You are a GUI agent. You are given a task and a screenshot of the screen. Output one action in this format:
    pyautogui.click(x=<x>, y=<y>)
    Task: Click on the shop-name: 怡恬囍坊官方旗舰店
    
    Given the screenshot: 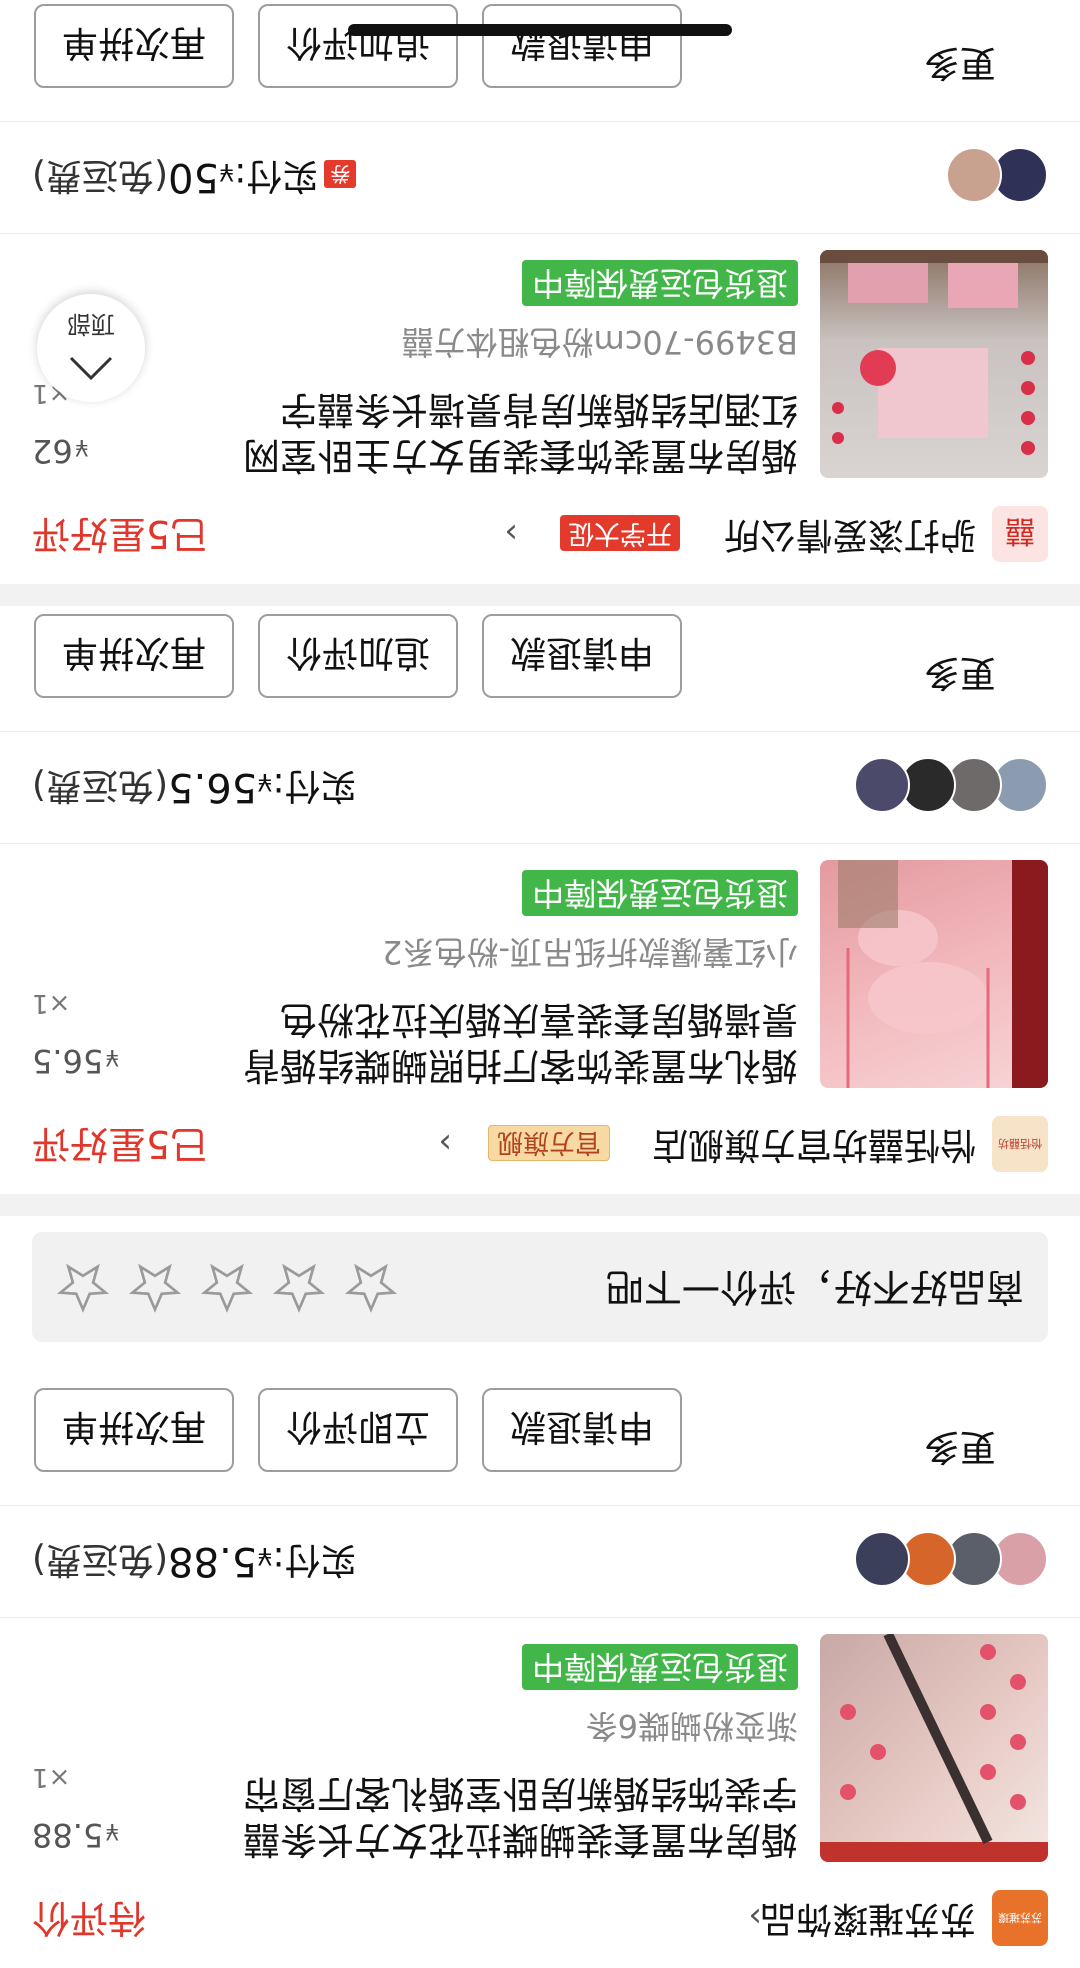 What is the action you would take?
    pyautogui.click(x=814, y=1144)
    